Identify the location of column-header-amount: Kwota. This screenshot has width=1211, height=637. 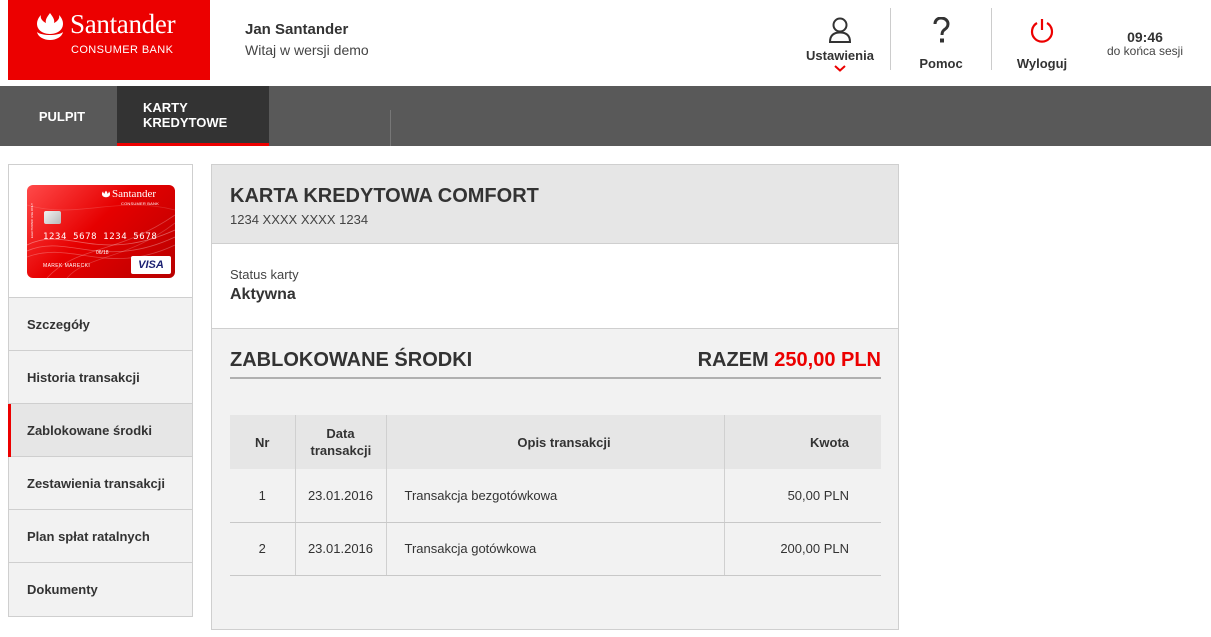
(802, 442).